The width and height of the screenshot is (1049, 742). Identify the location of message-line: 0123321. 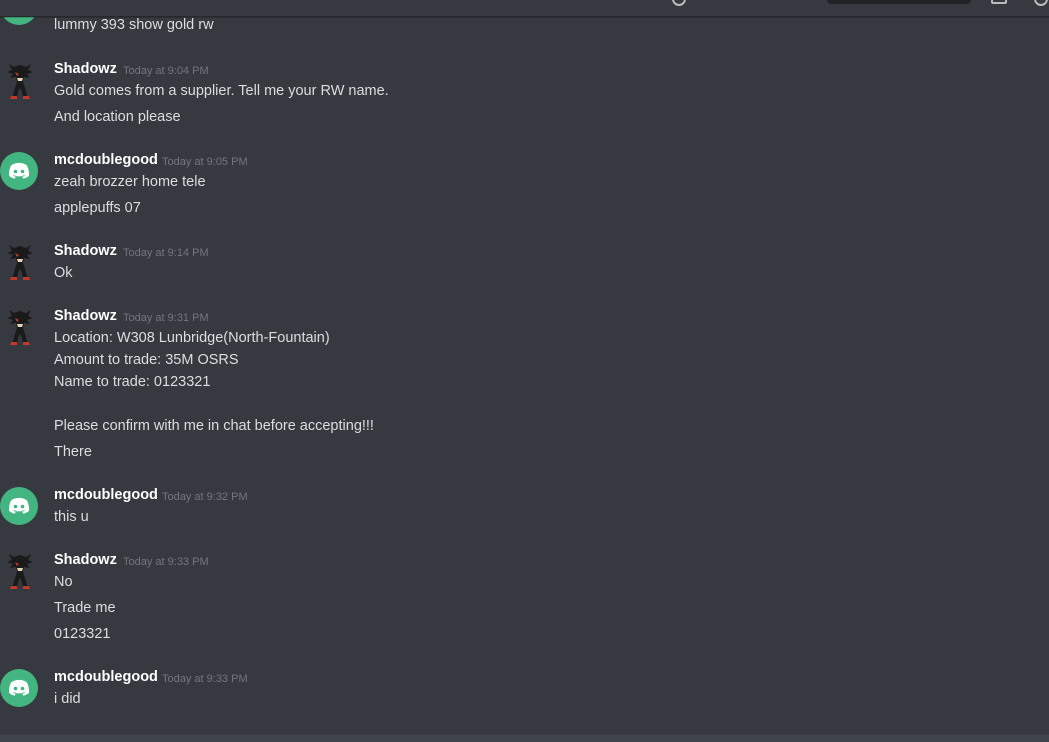
(82, 634).